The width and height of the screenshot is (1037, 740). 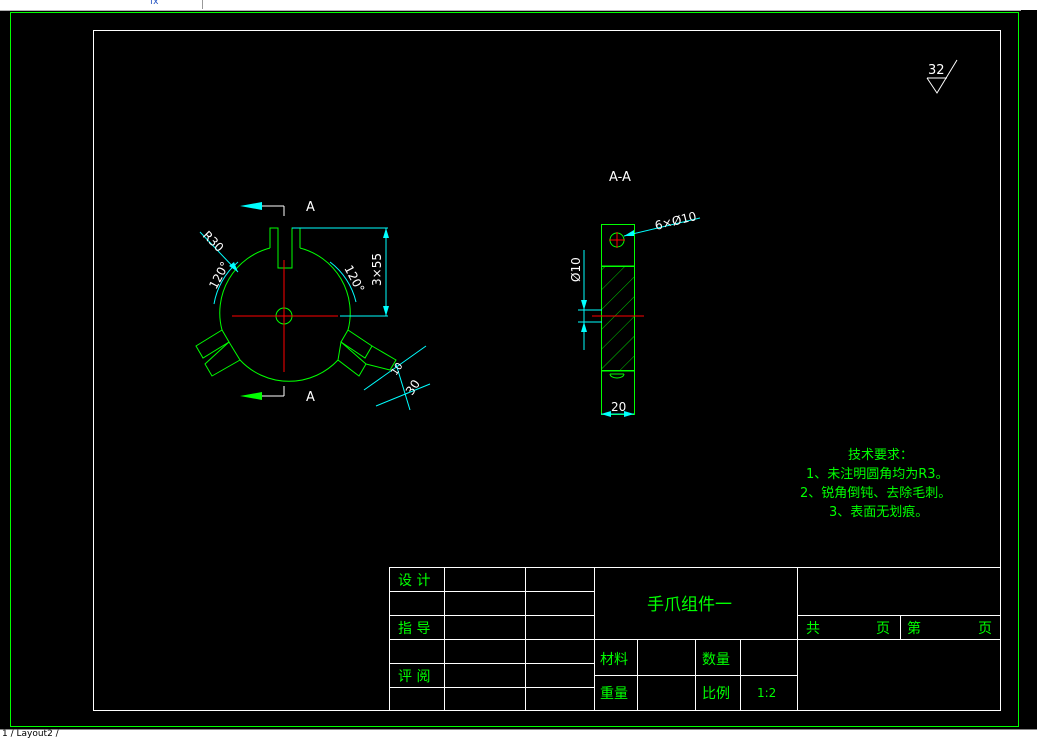 What do you see at coordinates (689, 605) in the screenshot?
I see `tb-part-name: 手爪组件一` at bounding box center [689, 605].